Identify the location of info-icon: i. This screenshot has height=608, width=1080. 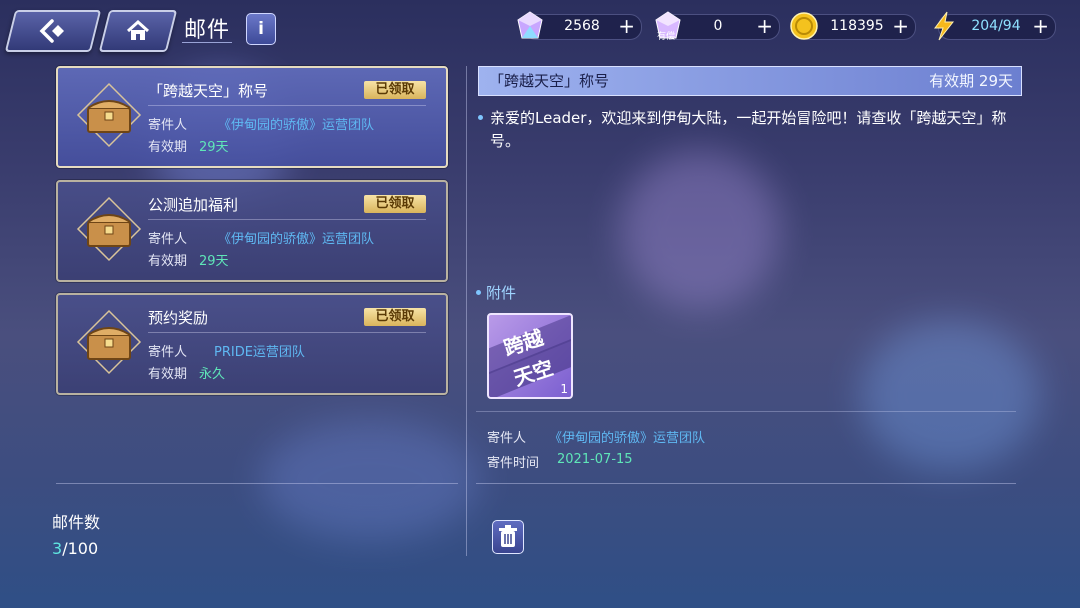
(261, 29).